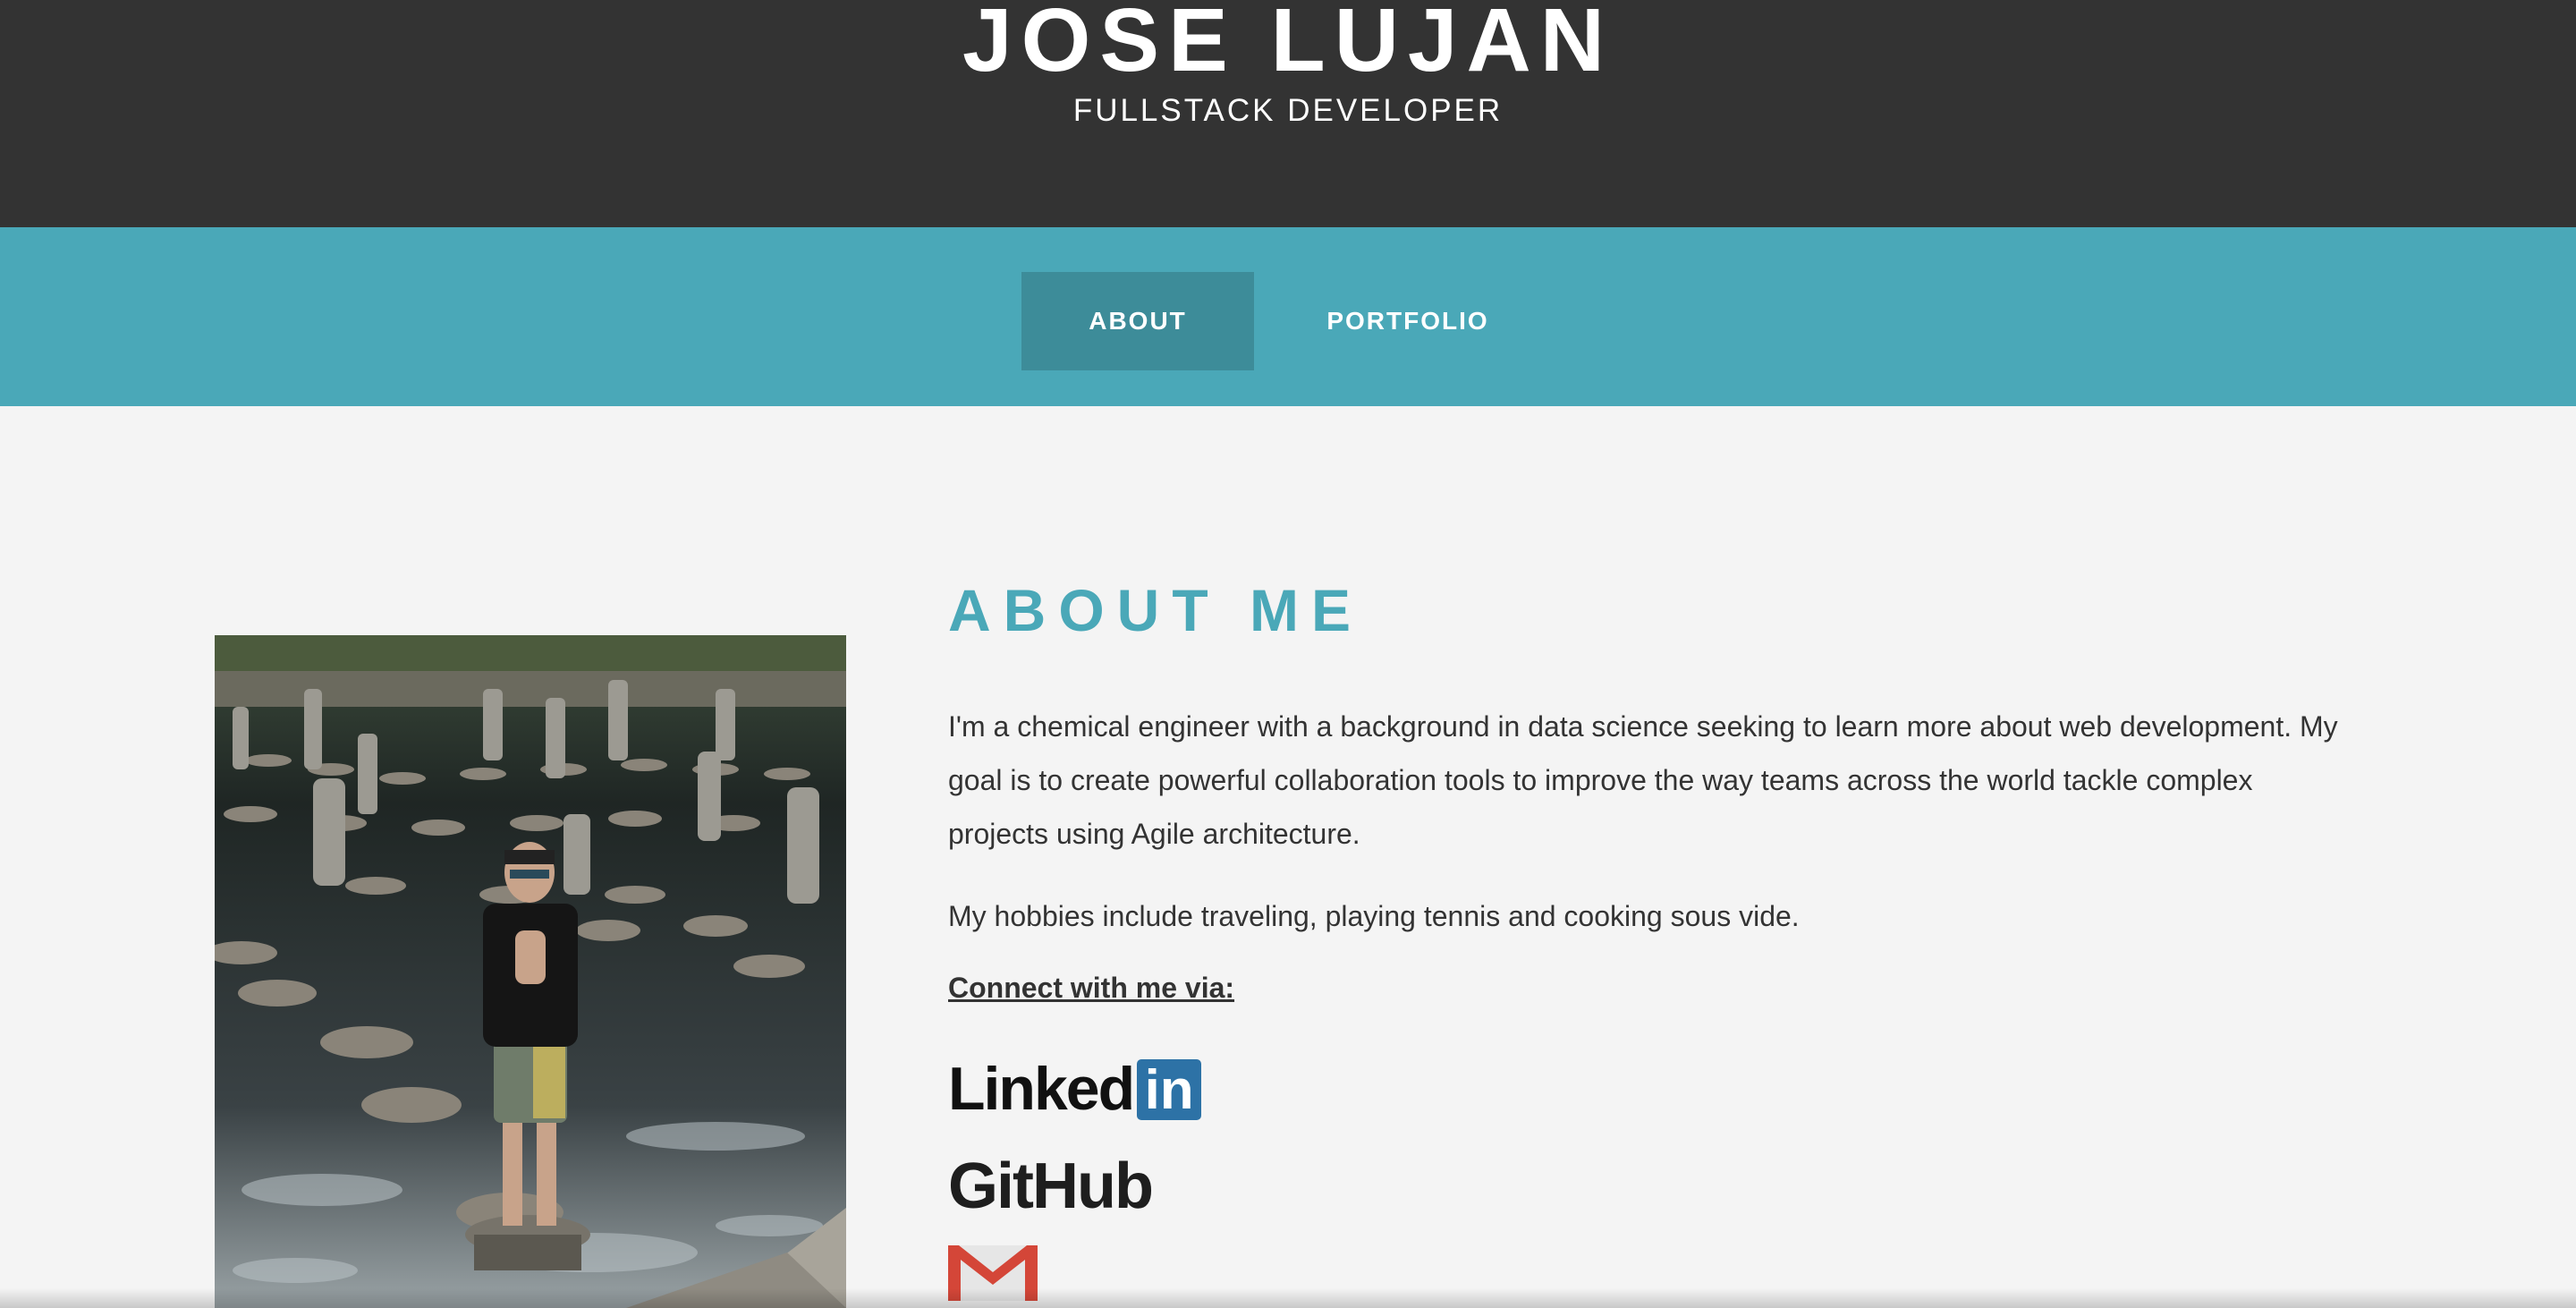  Describe the element at coordinates (1169, 1090) in the screenshot. I see `linkedin-icon: in` at that location.